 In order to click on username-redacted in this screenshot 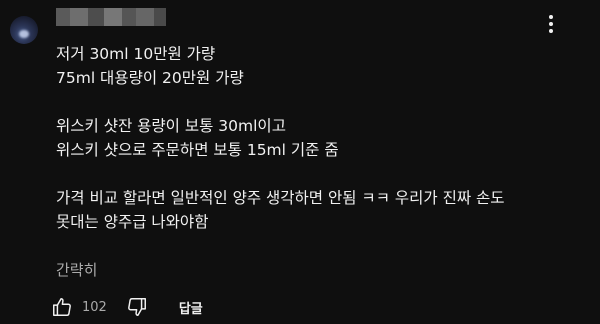, I will do `click(111, 17)`.